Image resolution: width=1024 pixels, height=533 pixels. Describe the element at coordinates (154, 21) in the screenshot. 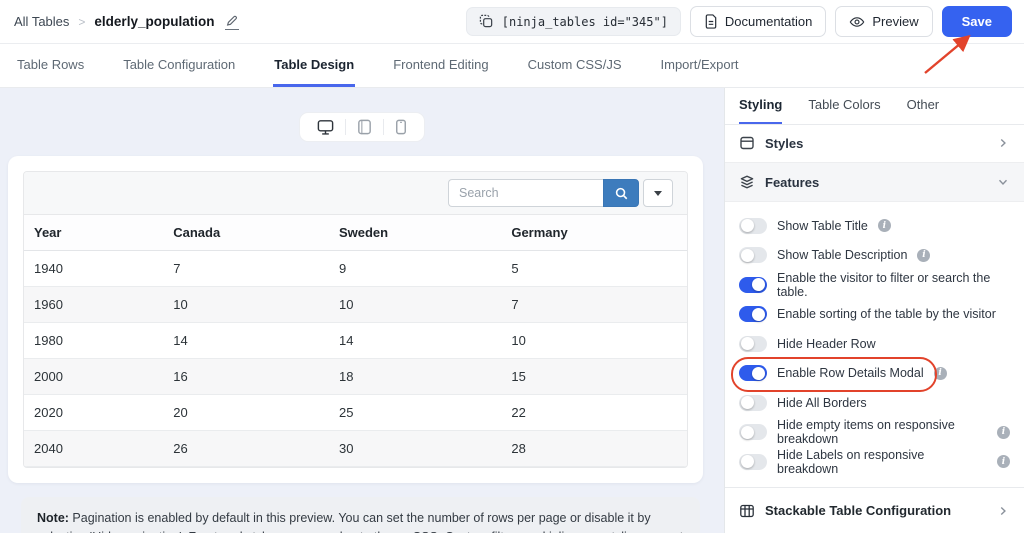

I see `page-title: elderly_population` at that location.